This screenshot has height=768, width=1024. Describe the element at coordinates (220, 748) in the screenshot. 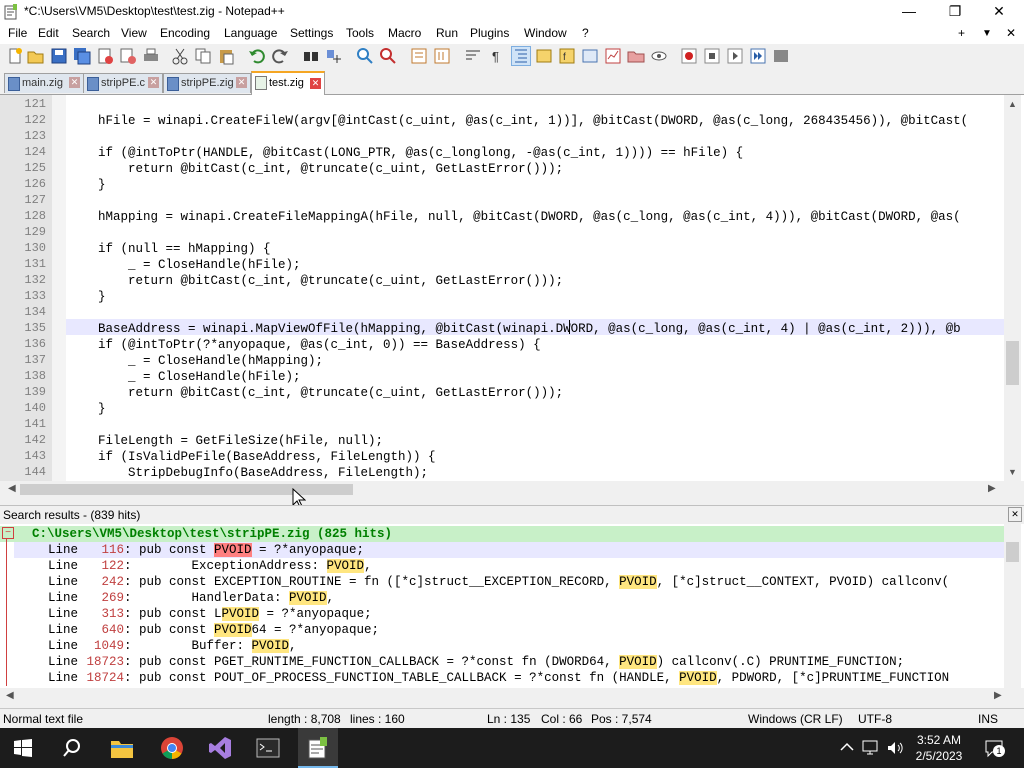

I see `visual-studio-icon` at that location.